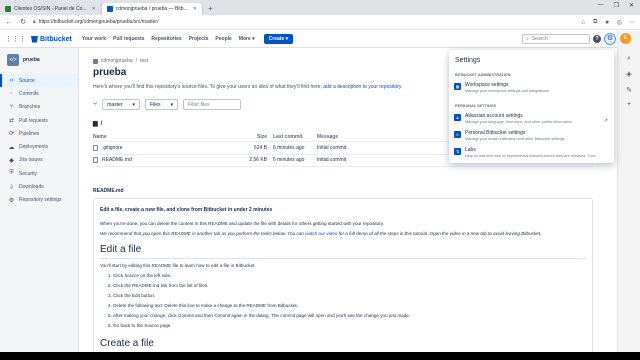 This screenshot has width=640, height=360. What do you see at coordinates (23, 22) in the screenshot?
I see `refresh-icon: ↻` at bounding box center [23, 22].